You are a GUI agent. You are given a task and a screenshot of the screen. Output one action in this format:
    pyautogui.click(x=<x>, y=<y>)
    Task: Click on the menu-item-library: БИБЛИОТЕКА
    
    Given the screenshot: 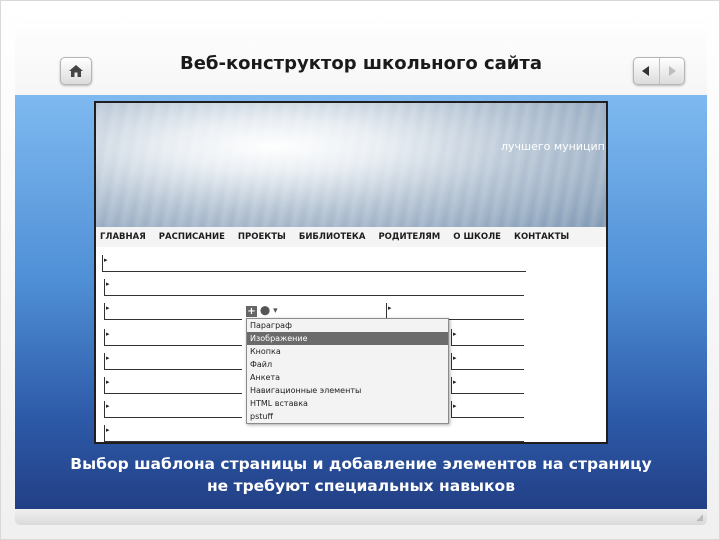 What is the action you would take?
    pyautogui.click(x=332, y=237)
    